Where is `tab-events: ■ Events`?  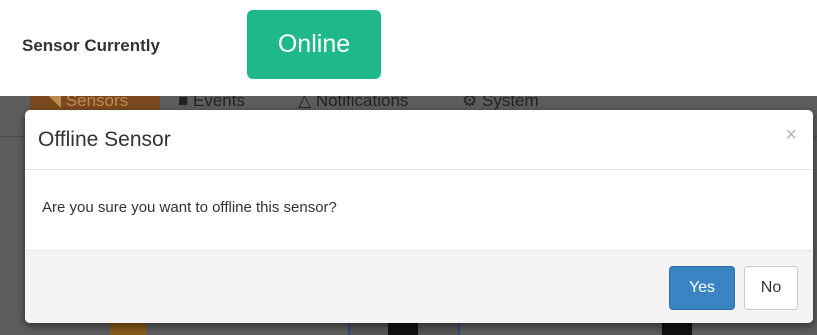
tab-events: ■ Events is located at coordinates (211, 103).